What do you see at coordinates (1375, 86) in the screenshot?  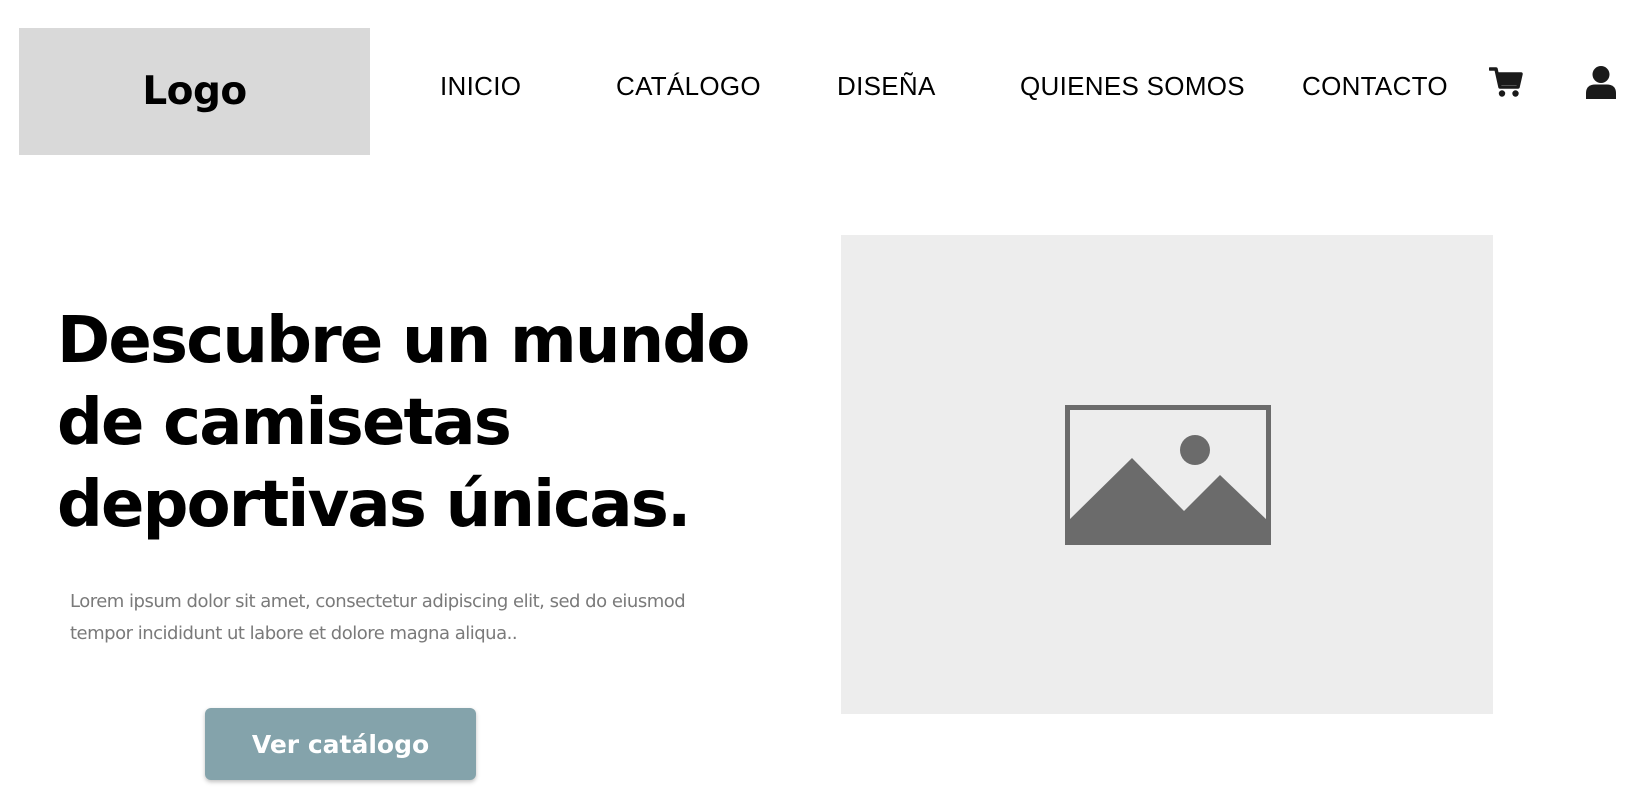 I see `nav-item-contacto: CONTACTO` at bounding box center [1375, 86].